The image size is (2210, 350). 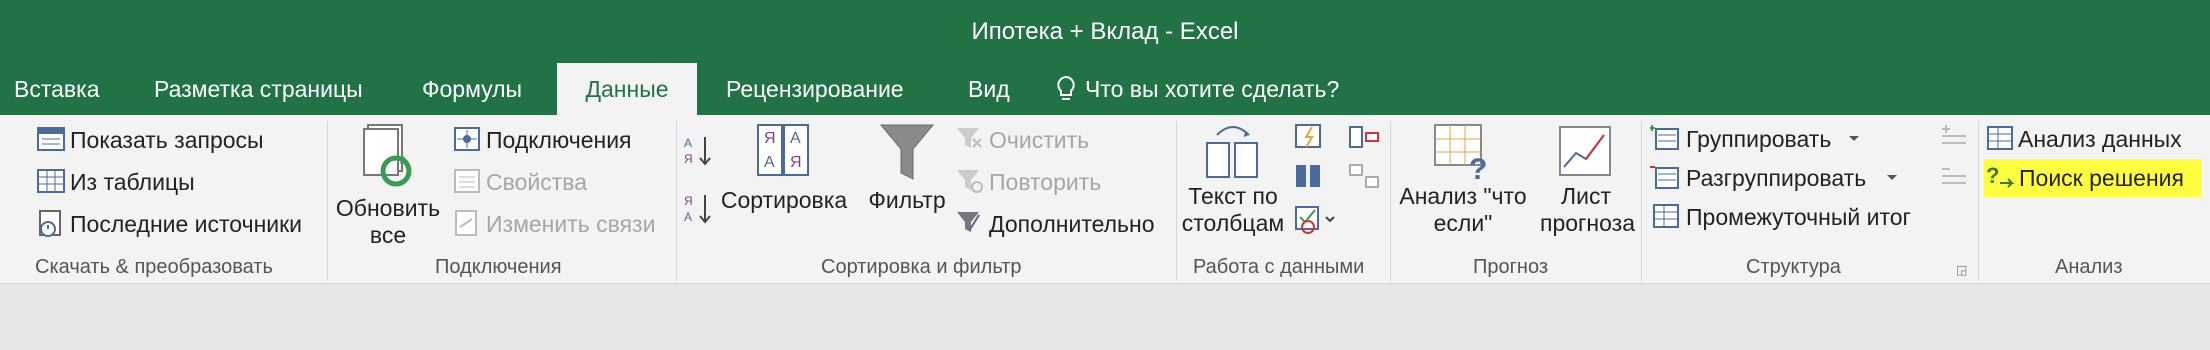 What do you see at coordinates (783, 150) in the screenshot?
I see `sort-icon: ЯААЯ` at bounding box center [783, 150].